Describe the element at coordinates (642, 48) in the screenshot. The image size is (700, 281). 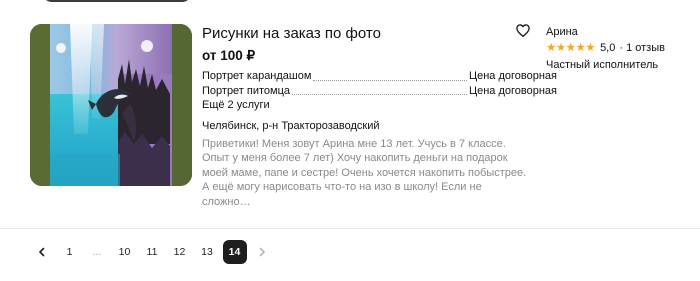
I see `reviews-count-link: · 1 отзыв` at that location.